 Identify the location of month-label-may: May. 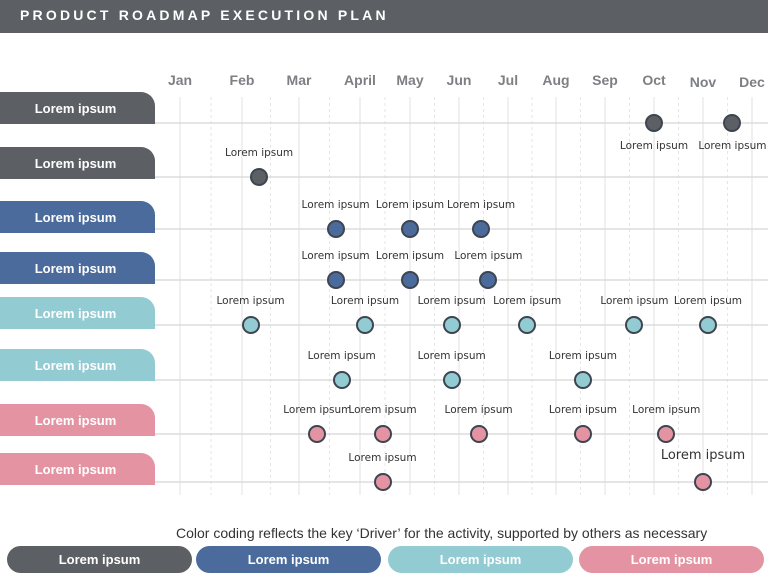
(410, 80).